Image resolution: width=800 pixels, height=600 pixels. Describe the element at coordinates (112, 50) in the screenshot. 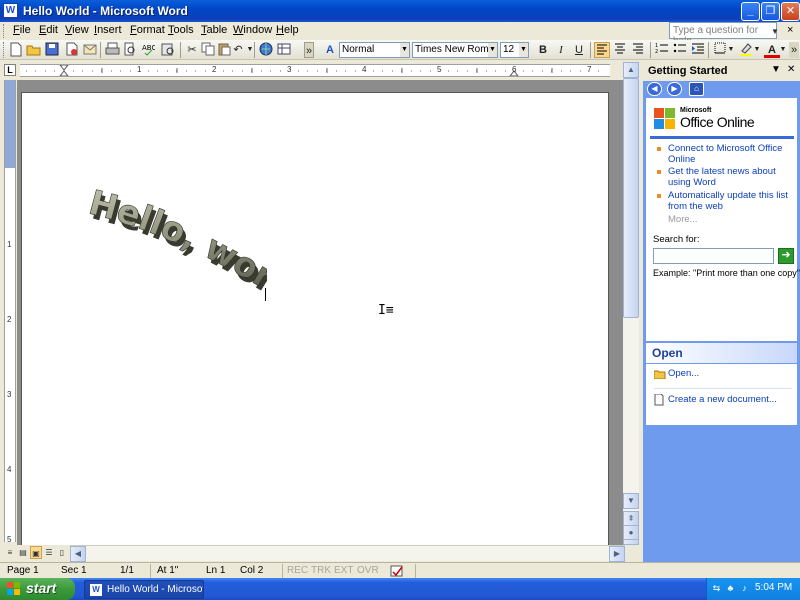

I see `print-icon` at that location.